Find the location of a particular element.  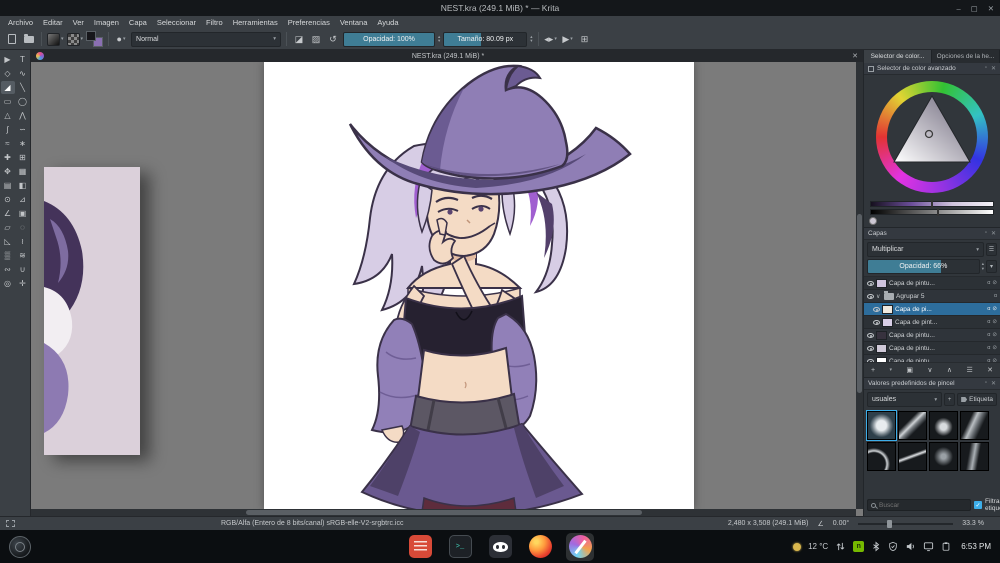

preset-search-box is located at coordinates (919, 505).